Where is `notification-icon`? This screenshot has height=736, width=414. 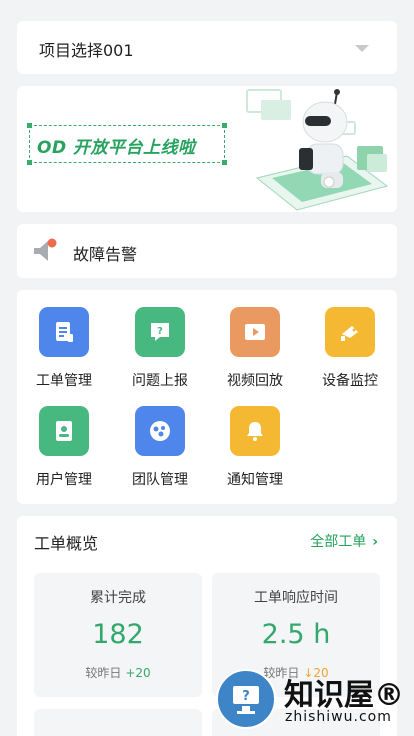
notification-icon is located at coordinates (255, 431).